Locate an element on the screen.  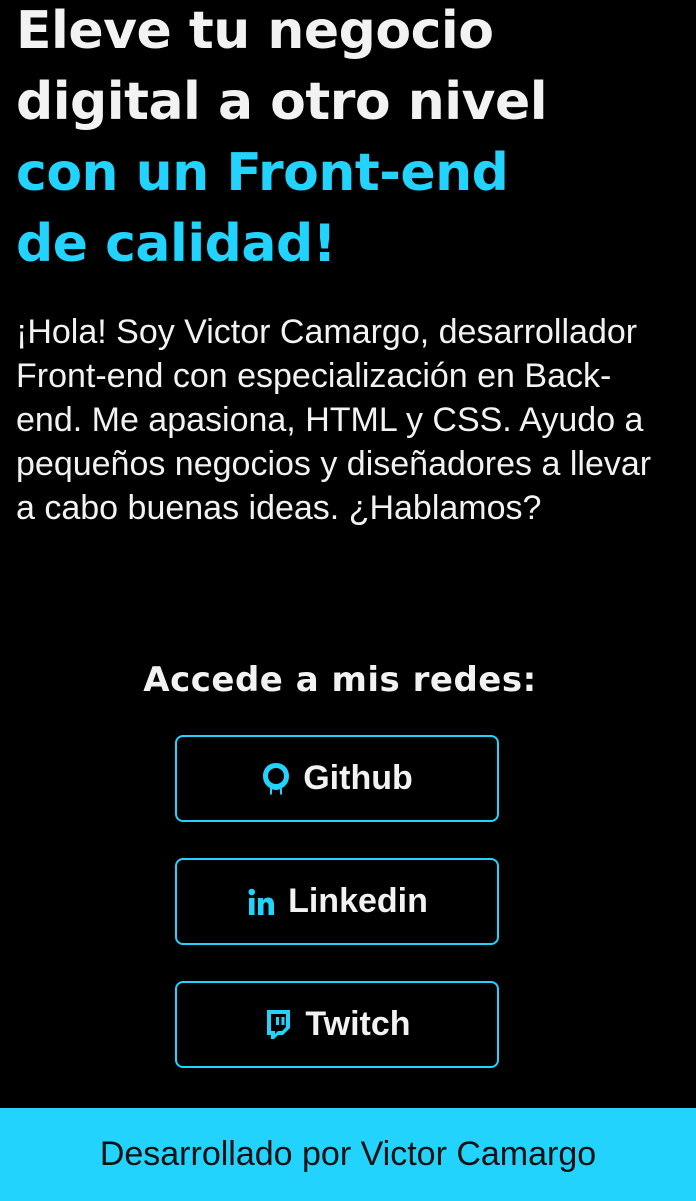
github-button: Github is located at coordinates (337, 778).